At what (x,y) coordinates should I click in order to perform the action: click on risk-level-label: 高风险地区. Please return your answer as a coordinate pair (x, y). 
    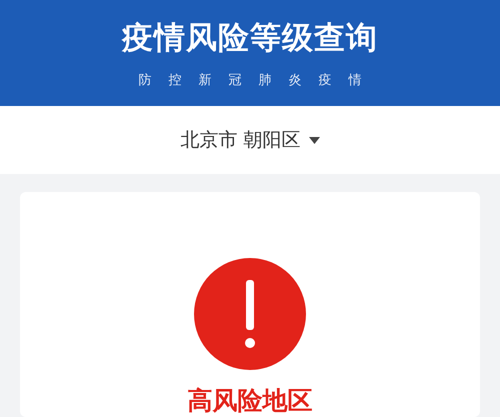
    Looking at the image, I should click on (250, 401).